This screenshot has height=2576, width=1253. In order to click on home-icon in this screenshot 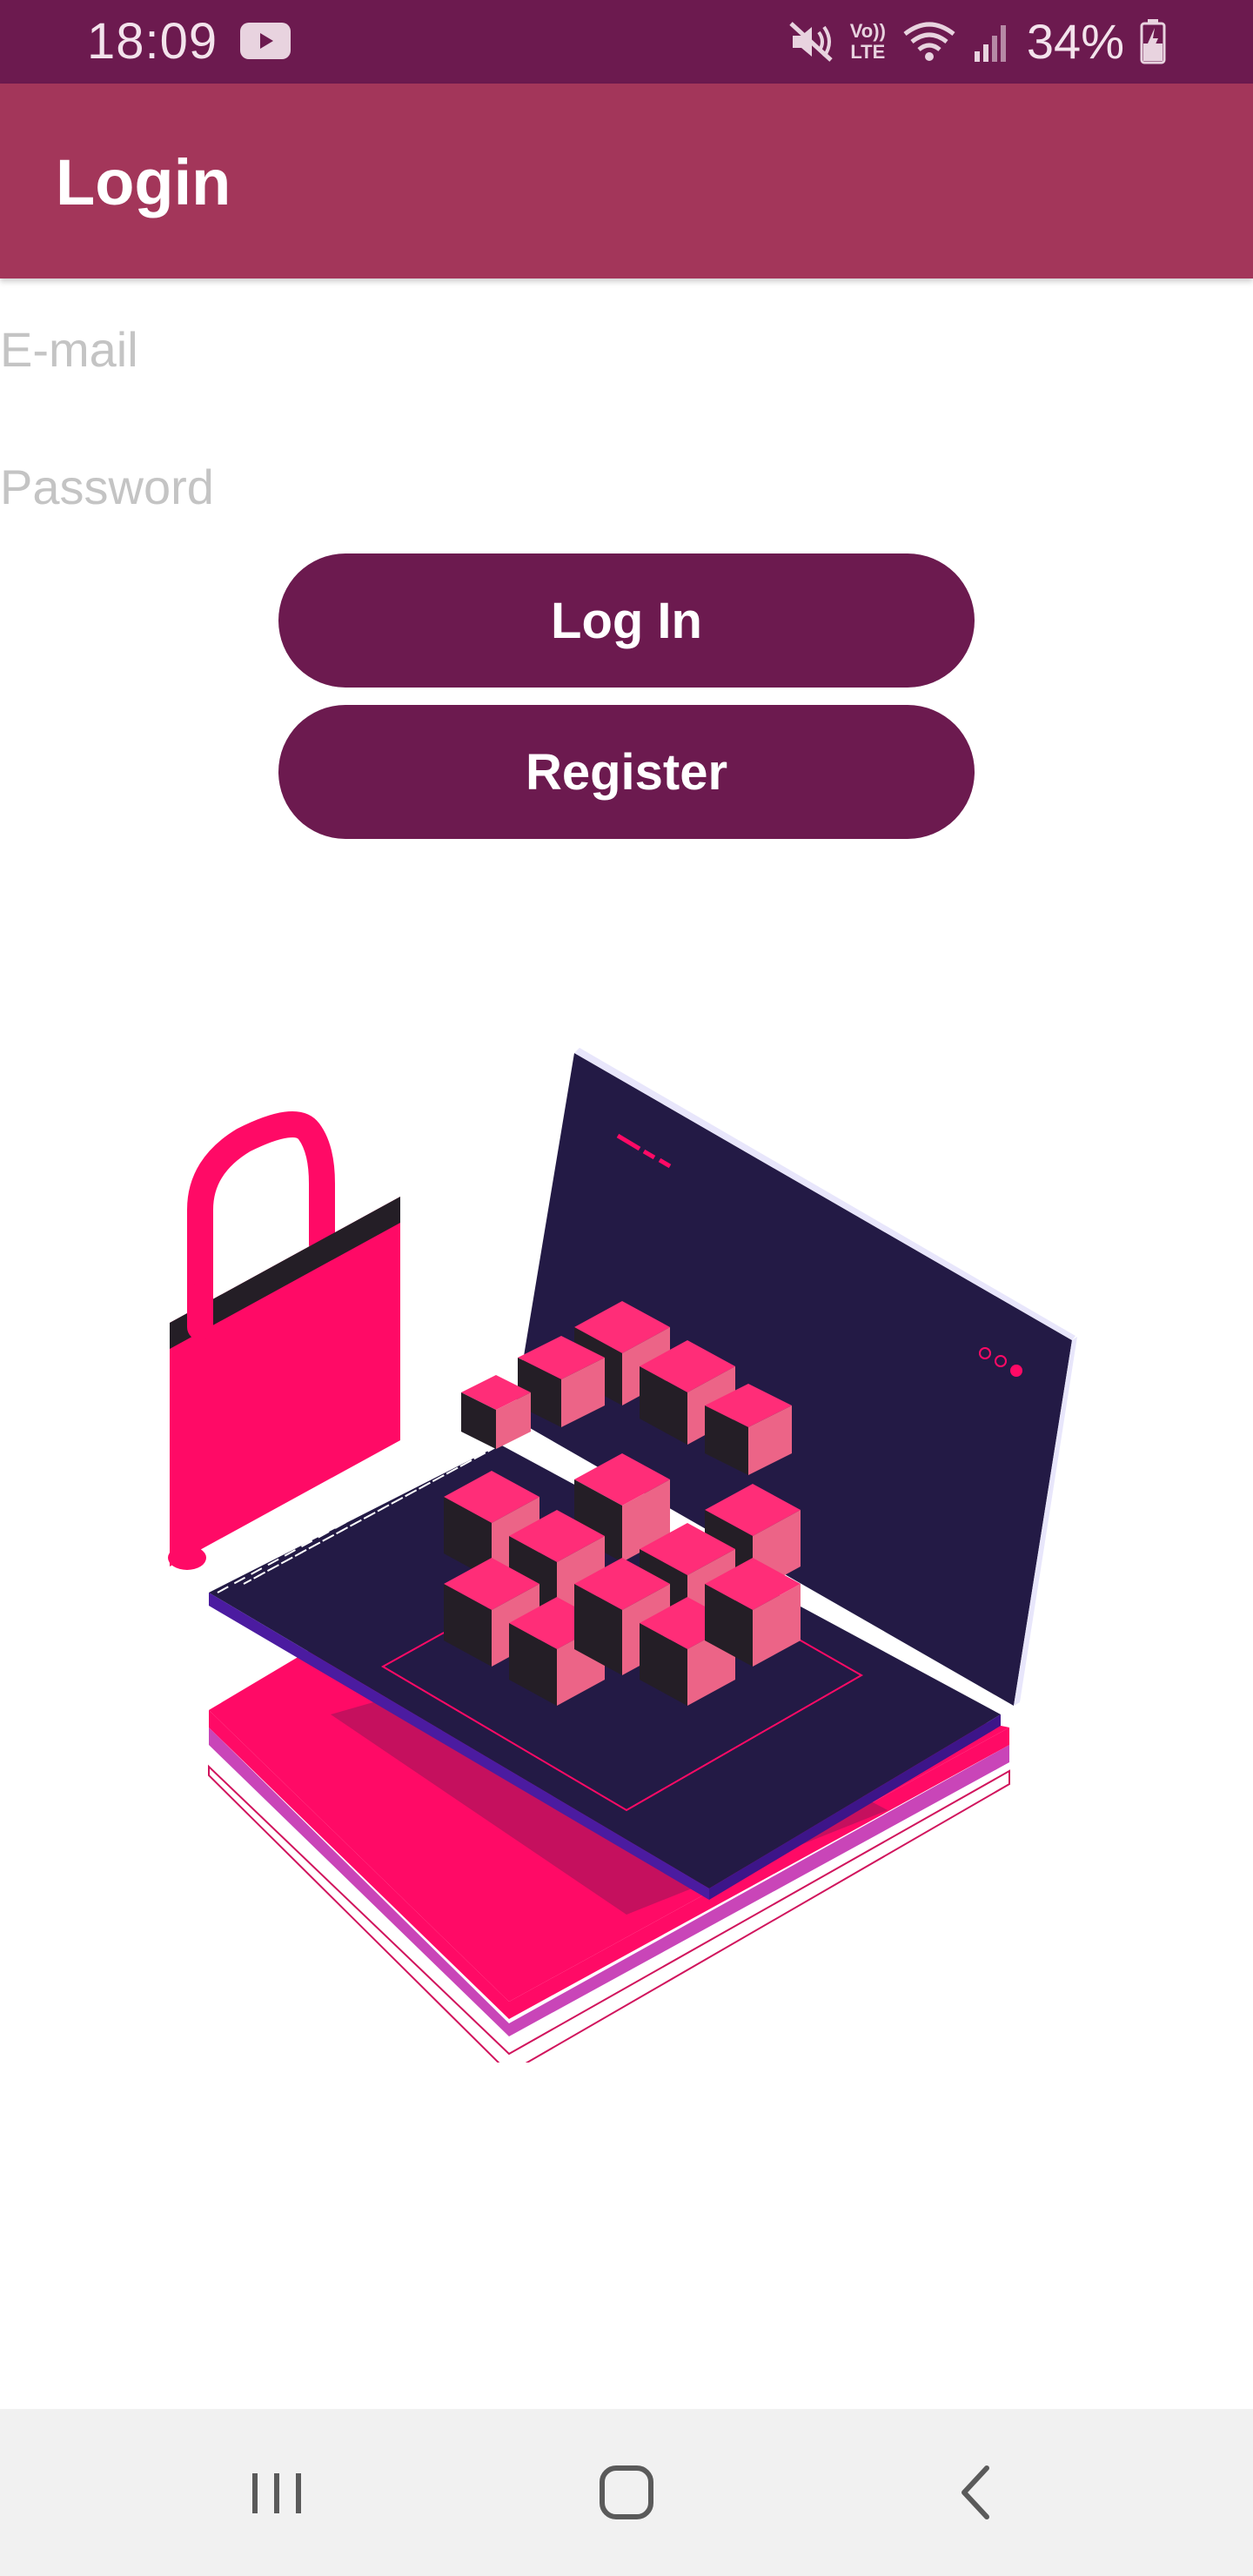, I will do `click(626, 2492)`.